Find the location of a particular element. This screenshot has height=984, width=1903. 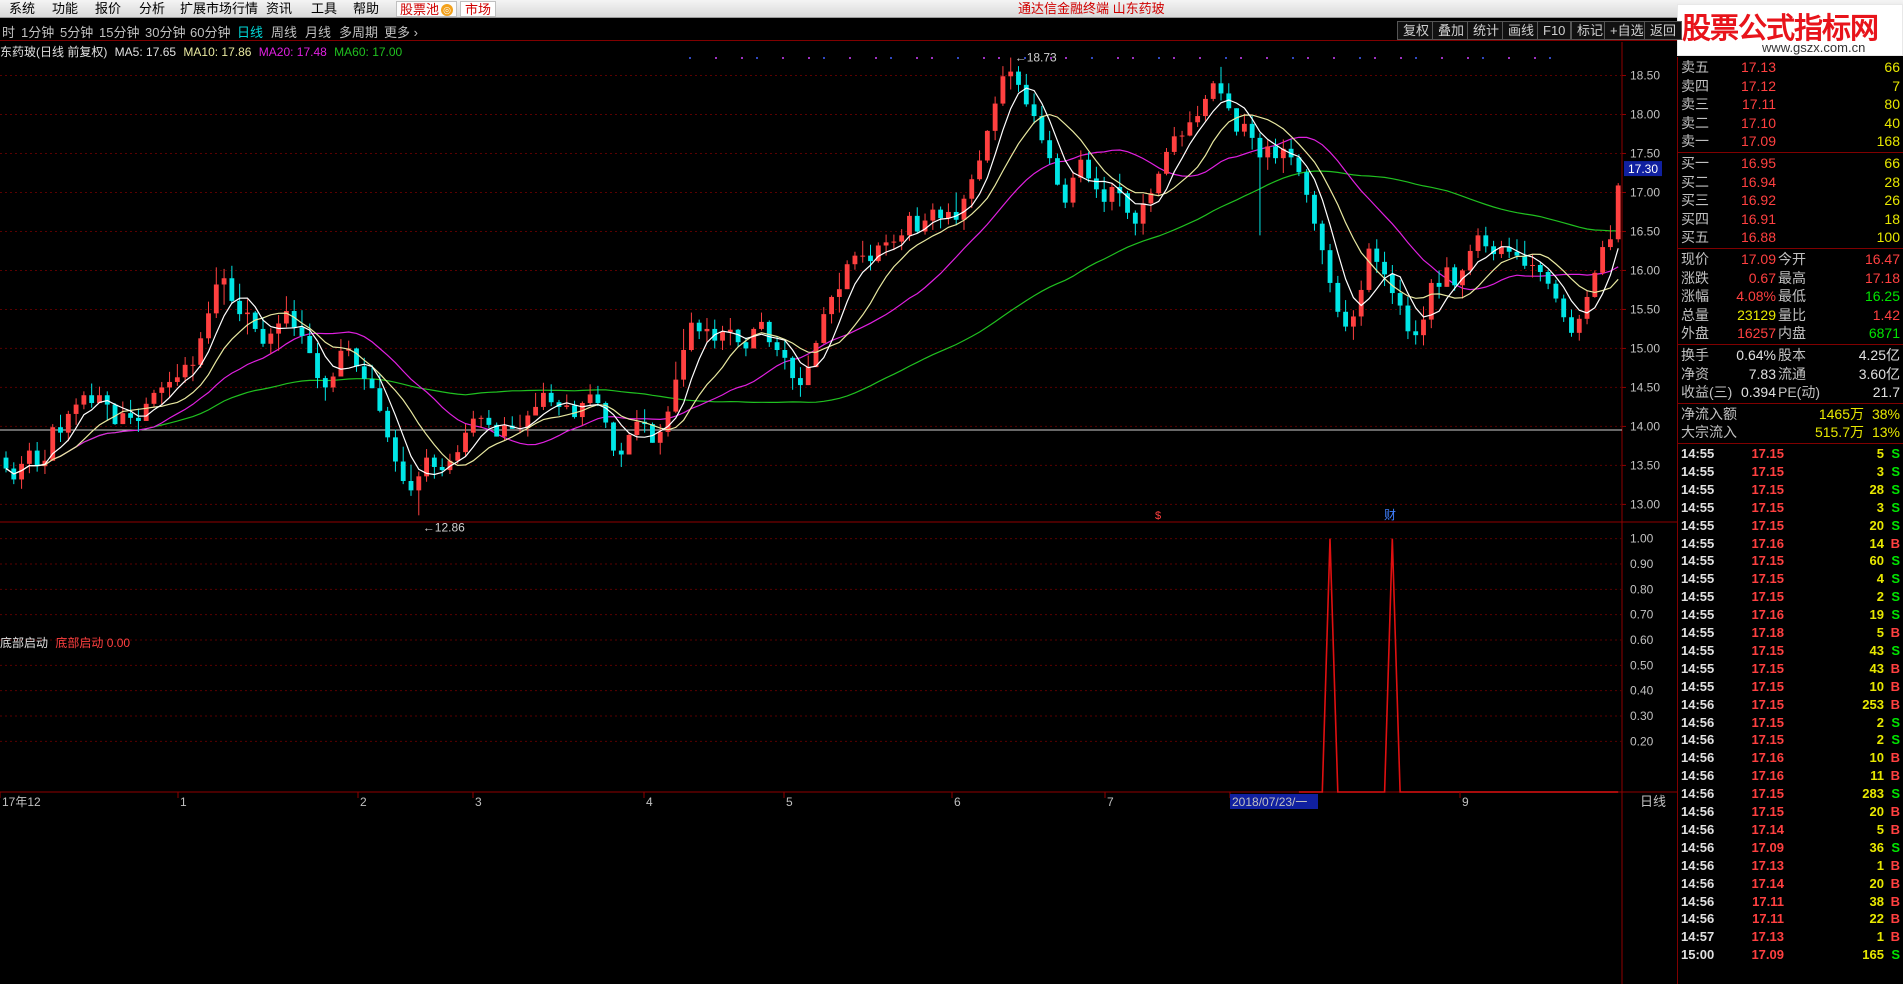

tick-volume: 5 is located at coordinates (1880, 829).